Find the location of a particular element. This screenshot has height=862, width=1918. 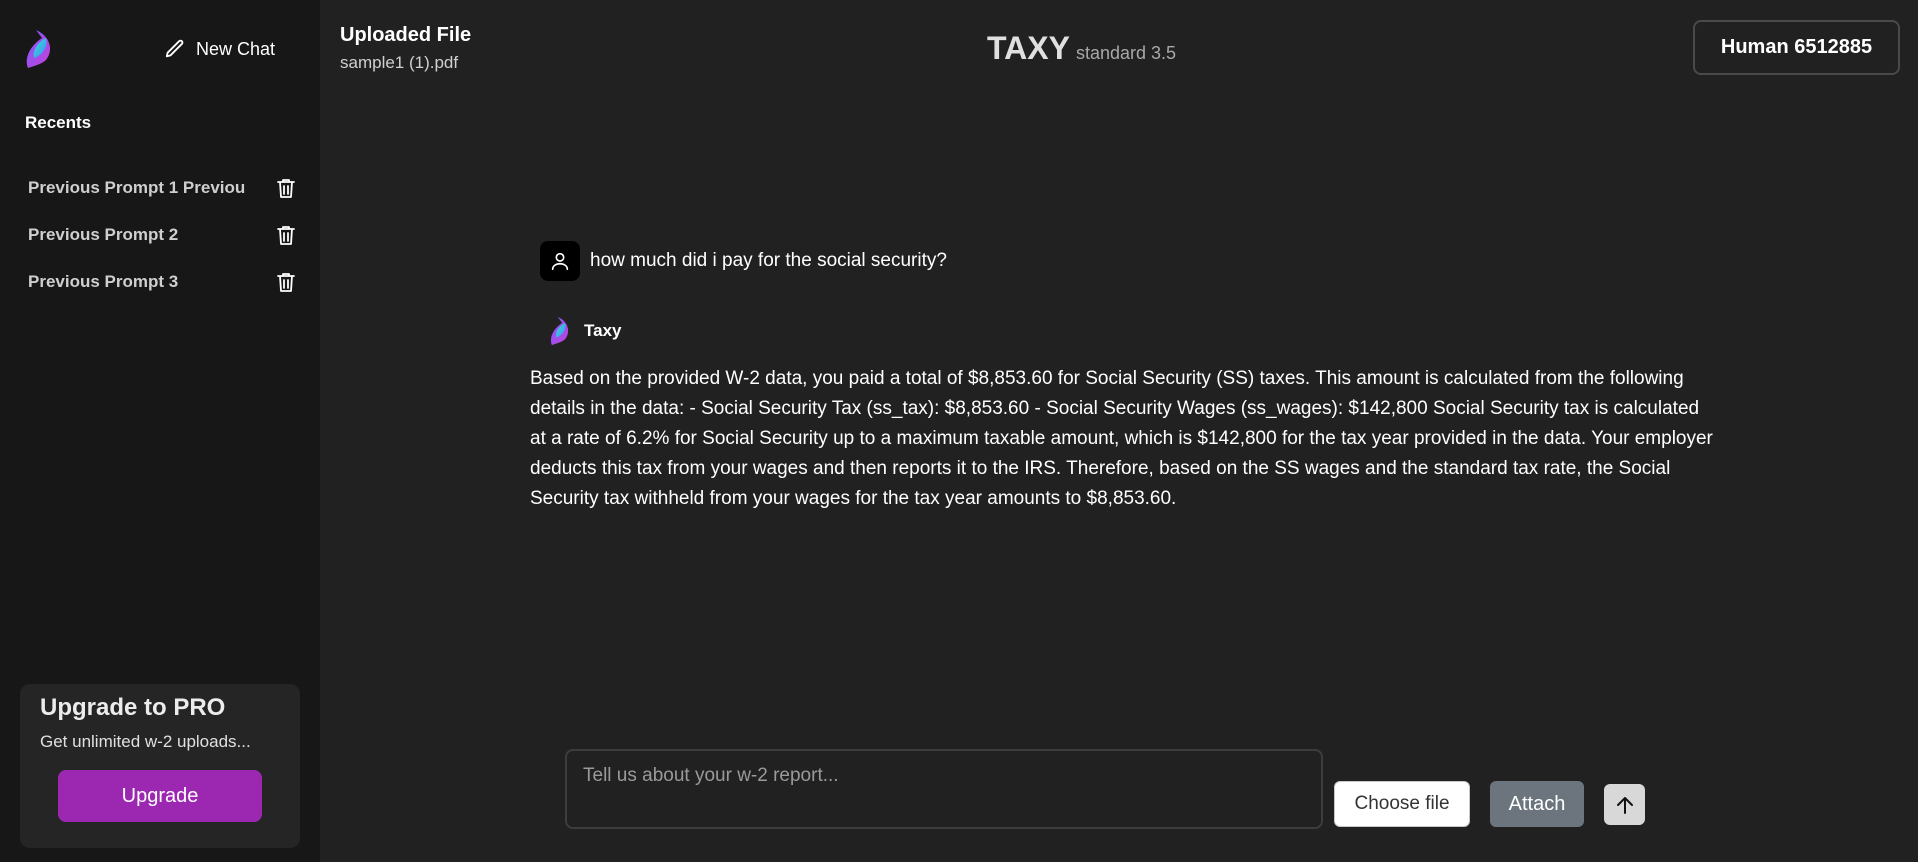

recent-item-label: Previous Prompt 3 is located at coordinates (103, 281).